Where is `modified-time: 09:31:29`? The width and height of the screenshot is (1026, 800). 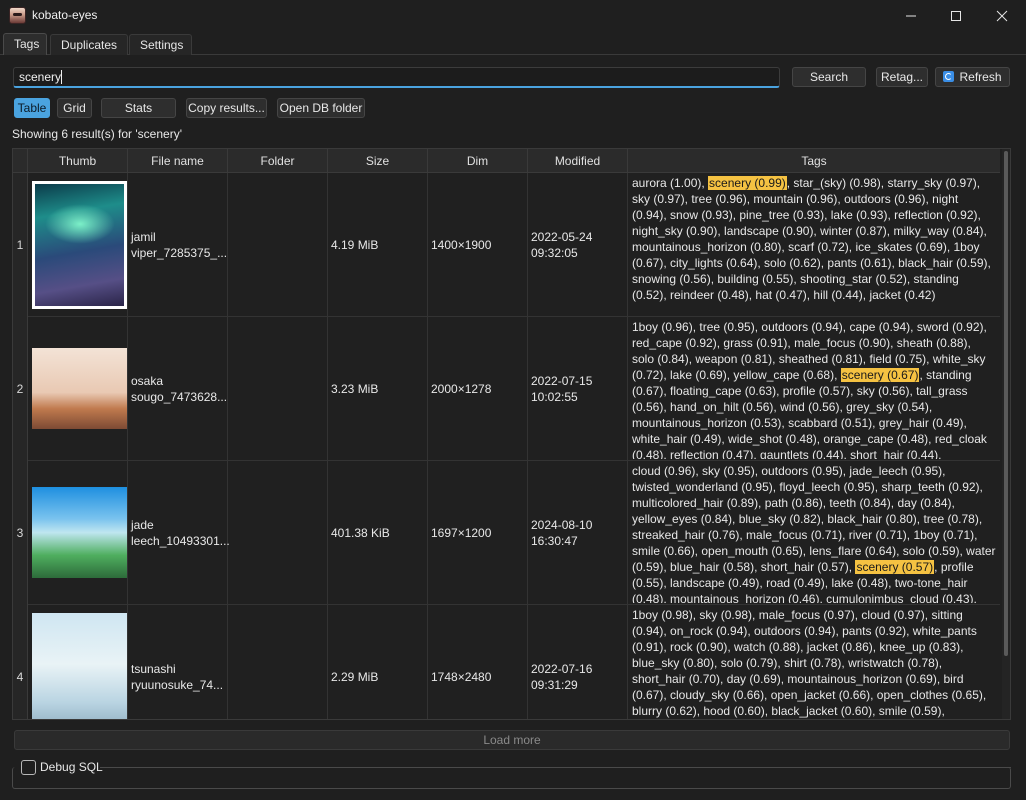 modified-time: 09:31:29 is located at coordinates (554, 685).